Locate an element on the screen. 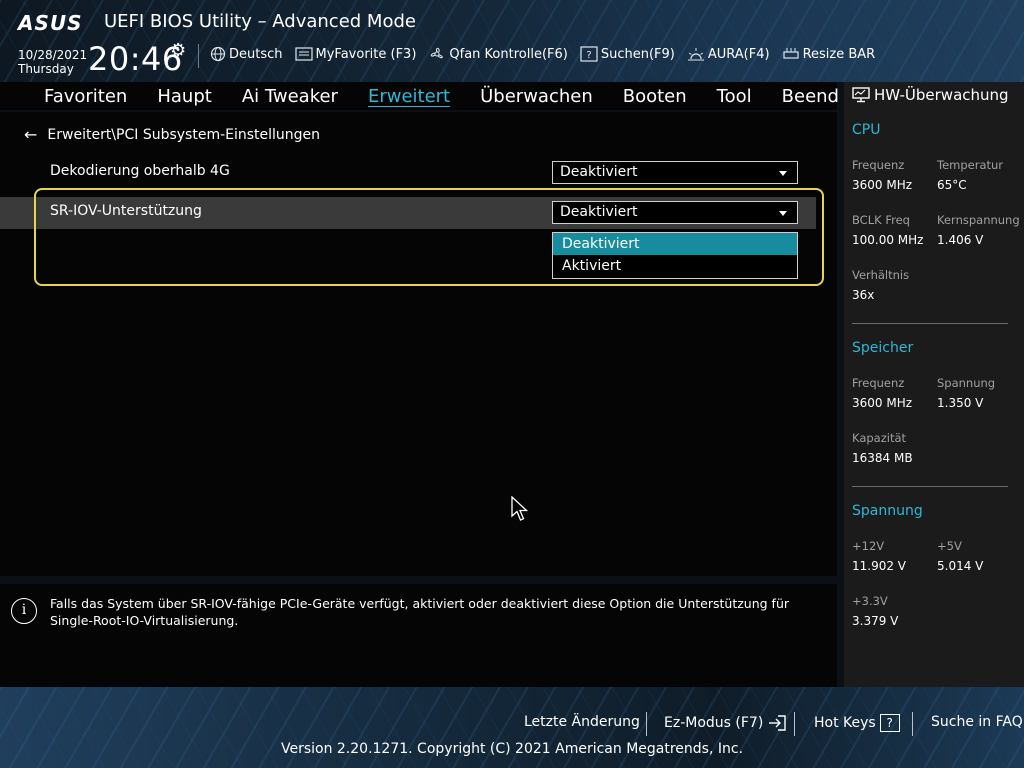 The width and height of the screenshot is (1024, 768). faq-search-label: Suche in FAQ is located at coordinates (977, 722).